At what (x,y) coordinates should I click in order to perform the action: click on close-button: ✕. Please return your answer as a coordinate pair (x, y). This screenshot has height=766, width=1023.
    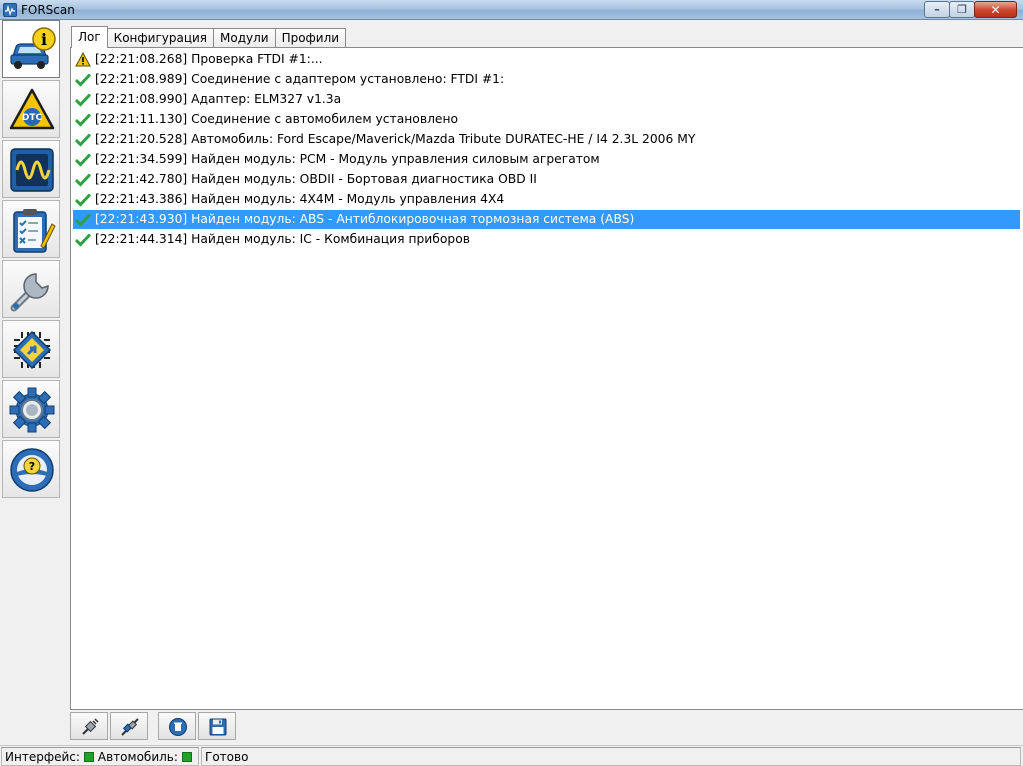
    Looking at the image, I should click on (995, 9).